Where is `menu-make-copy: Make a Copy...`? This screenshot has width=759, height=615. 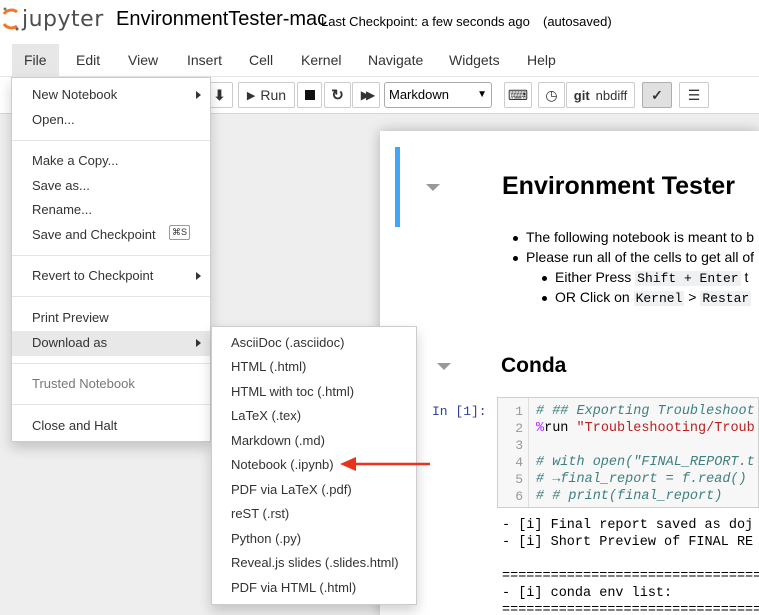 menu-make-copy: Make a Copy... is located at coordinates (75, 160).